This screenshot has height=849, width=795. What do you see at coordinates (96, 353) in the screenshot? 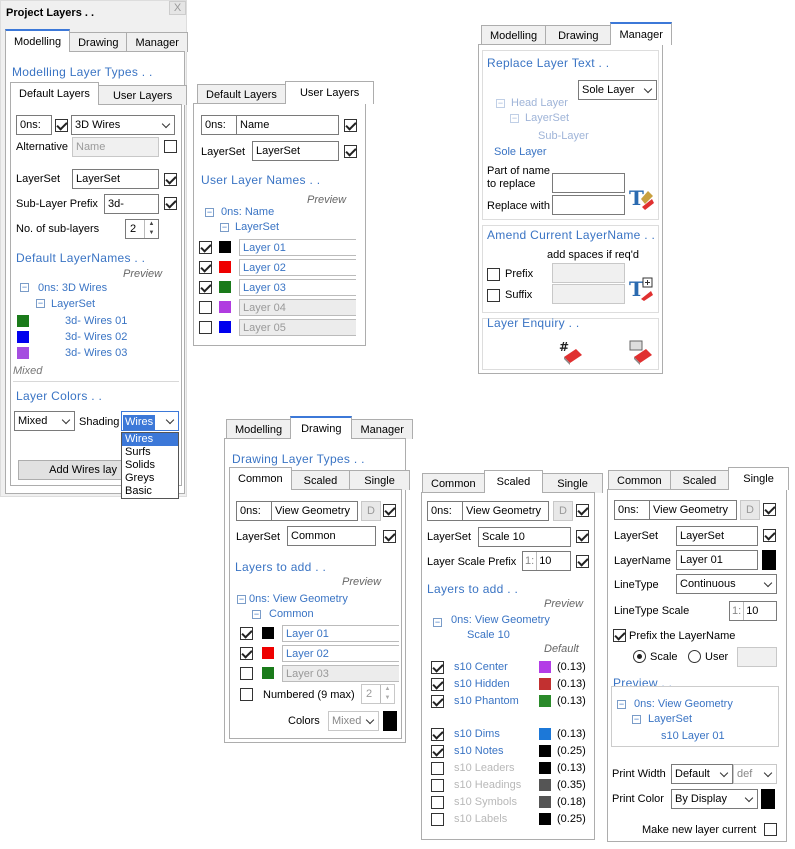
I see `tree-item: 3d- Wires 03` at bounding box center [96, 353].